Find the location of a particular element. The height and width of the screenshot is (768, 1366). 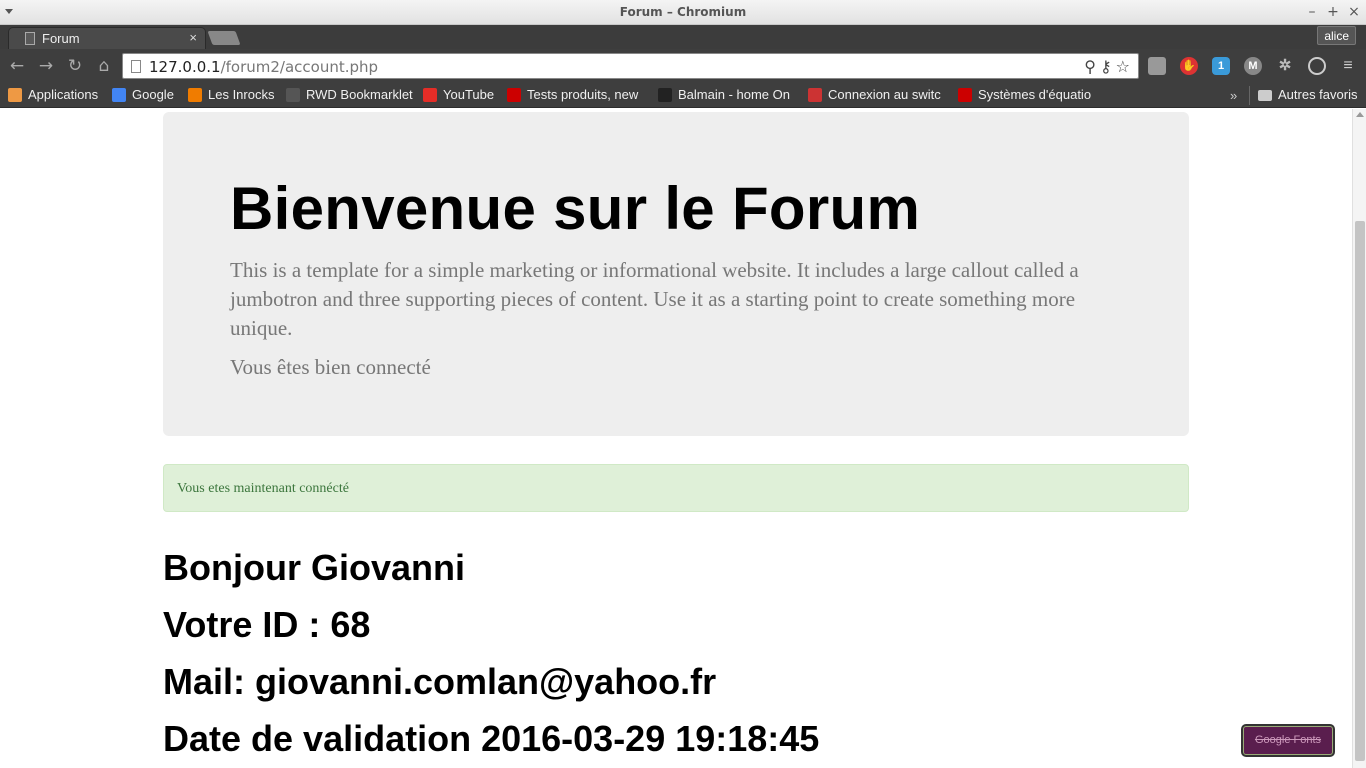

bookmark-label: Applications is located at coordinates (63, 94).